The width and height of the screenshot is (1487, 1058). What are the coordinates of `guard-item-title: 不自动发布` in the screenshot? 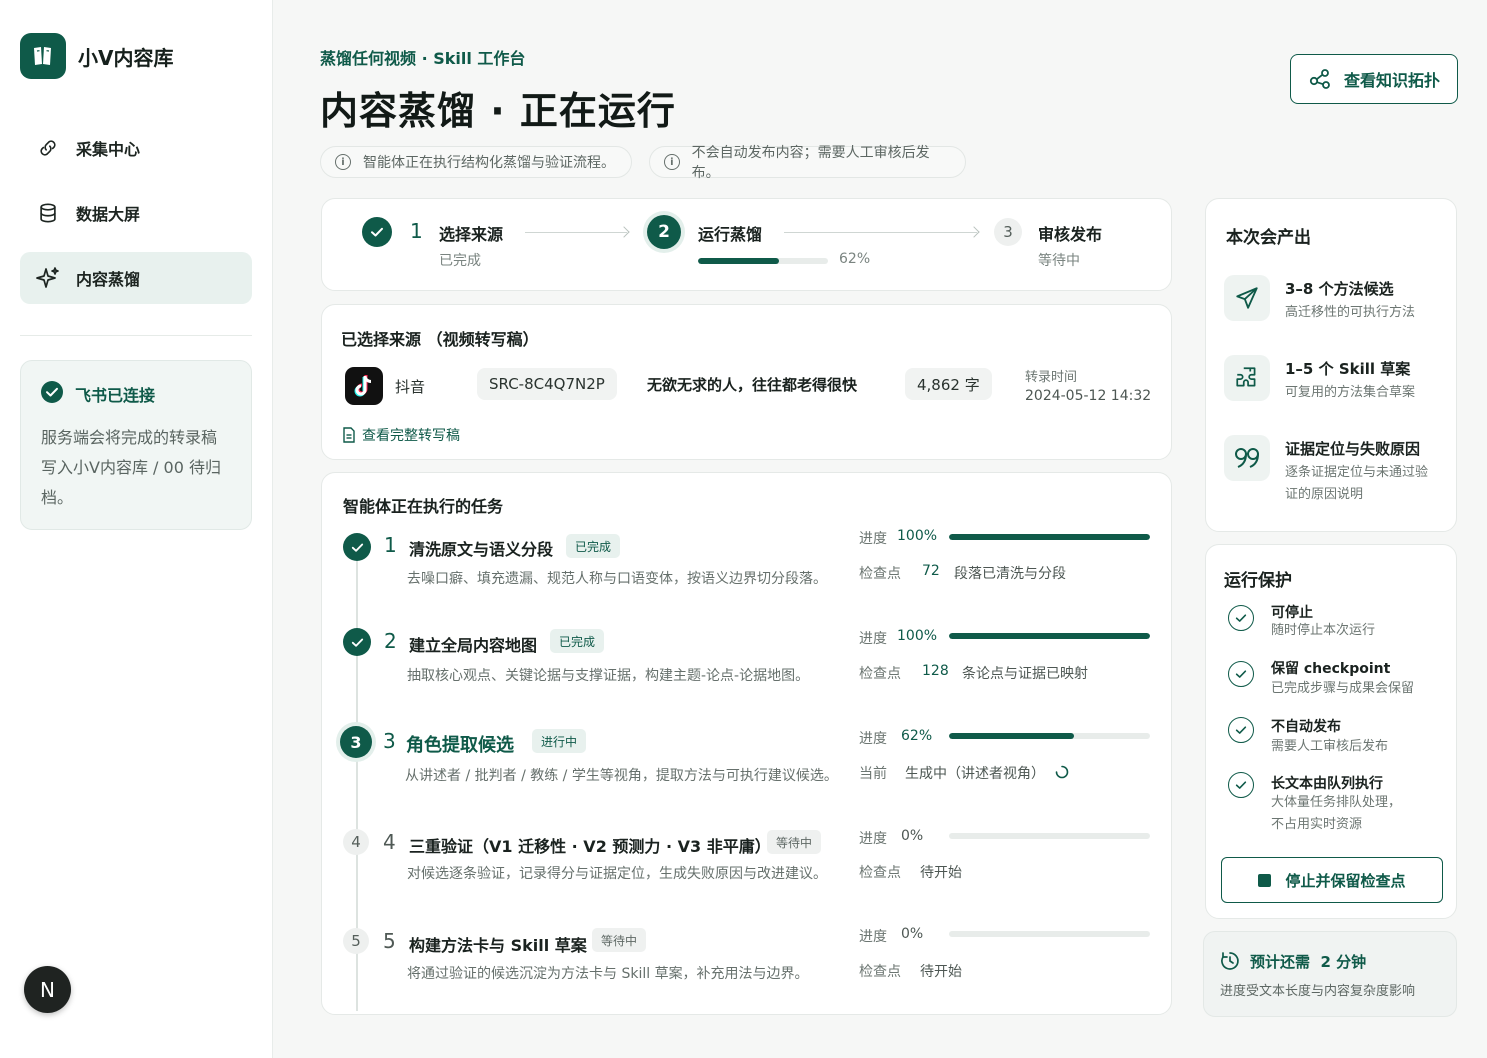 It's located at (1306, 727).